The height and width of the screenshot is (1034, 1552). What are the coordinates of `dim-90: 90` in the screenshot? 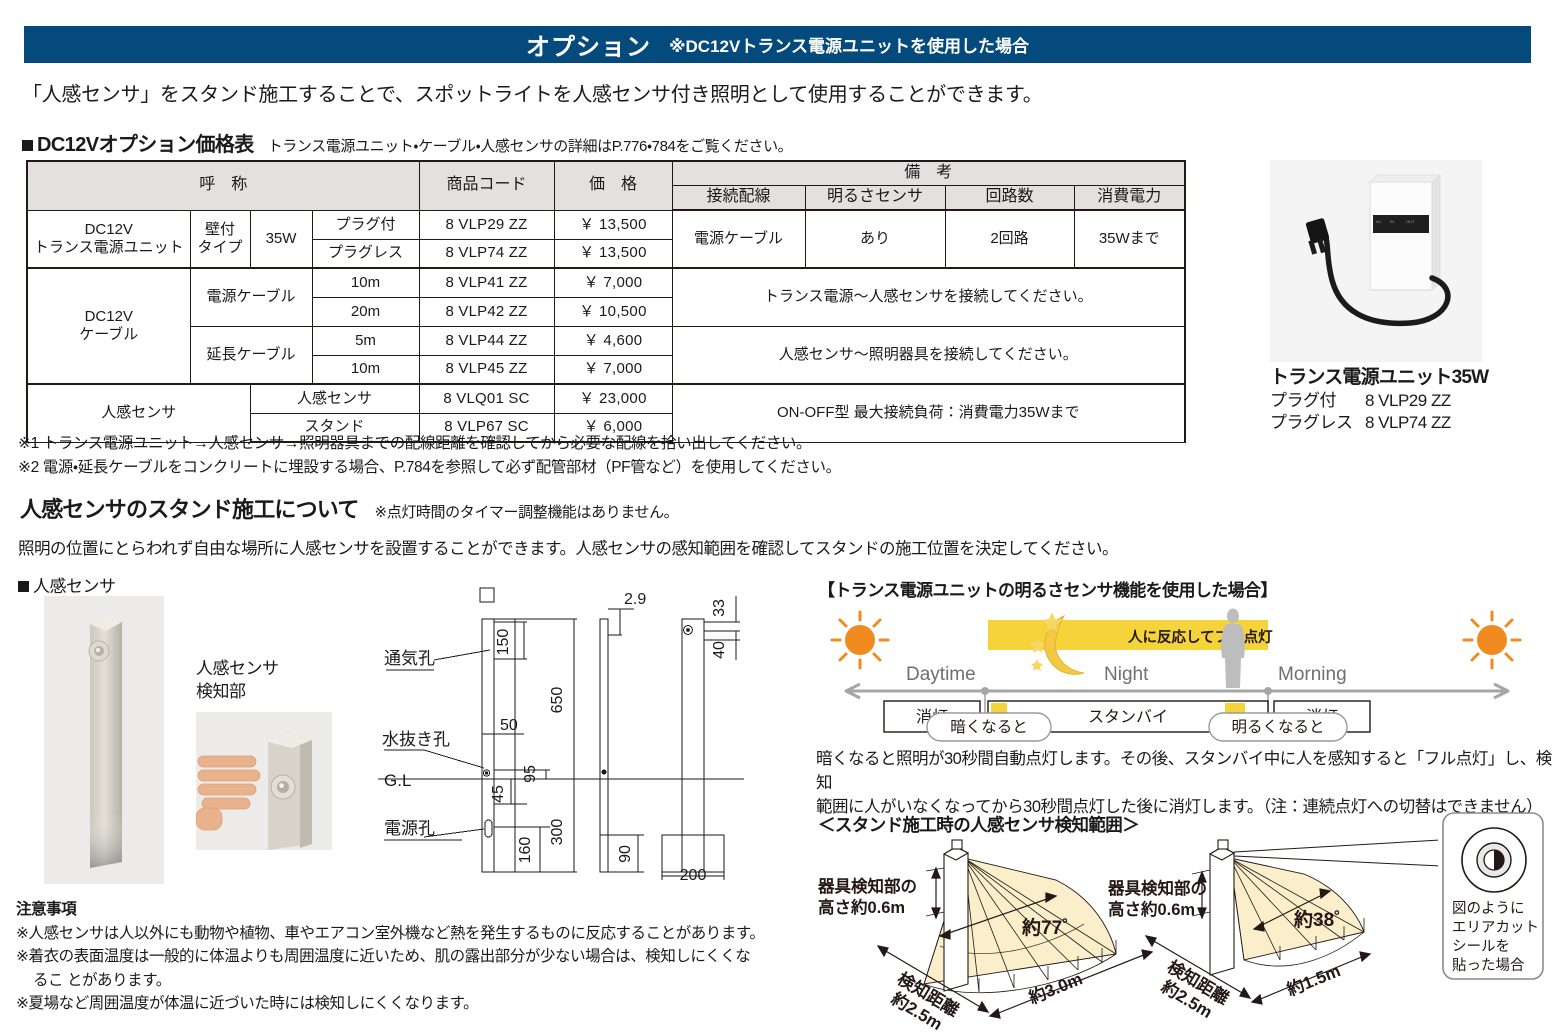 It's located at (625, 854).